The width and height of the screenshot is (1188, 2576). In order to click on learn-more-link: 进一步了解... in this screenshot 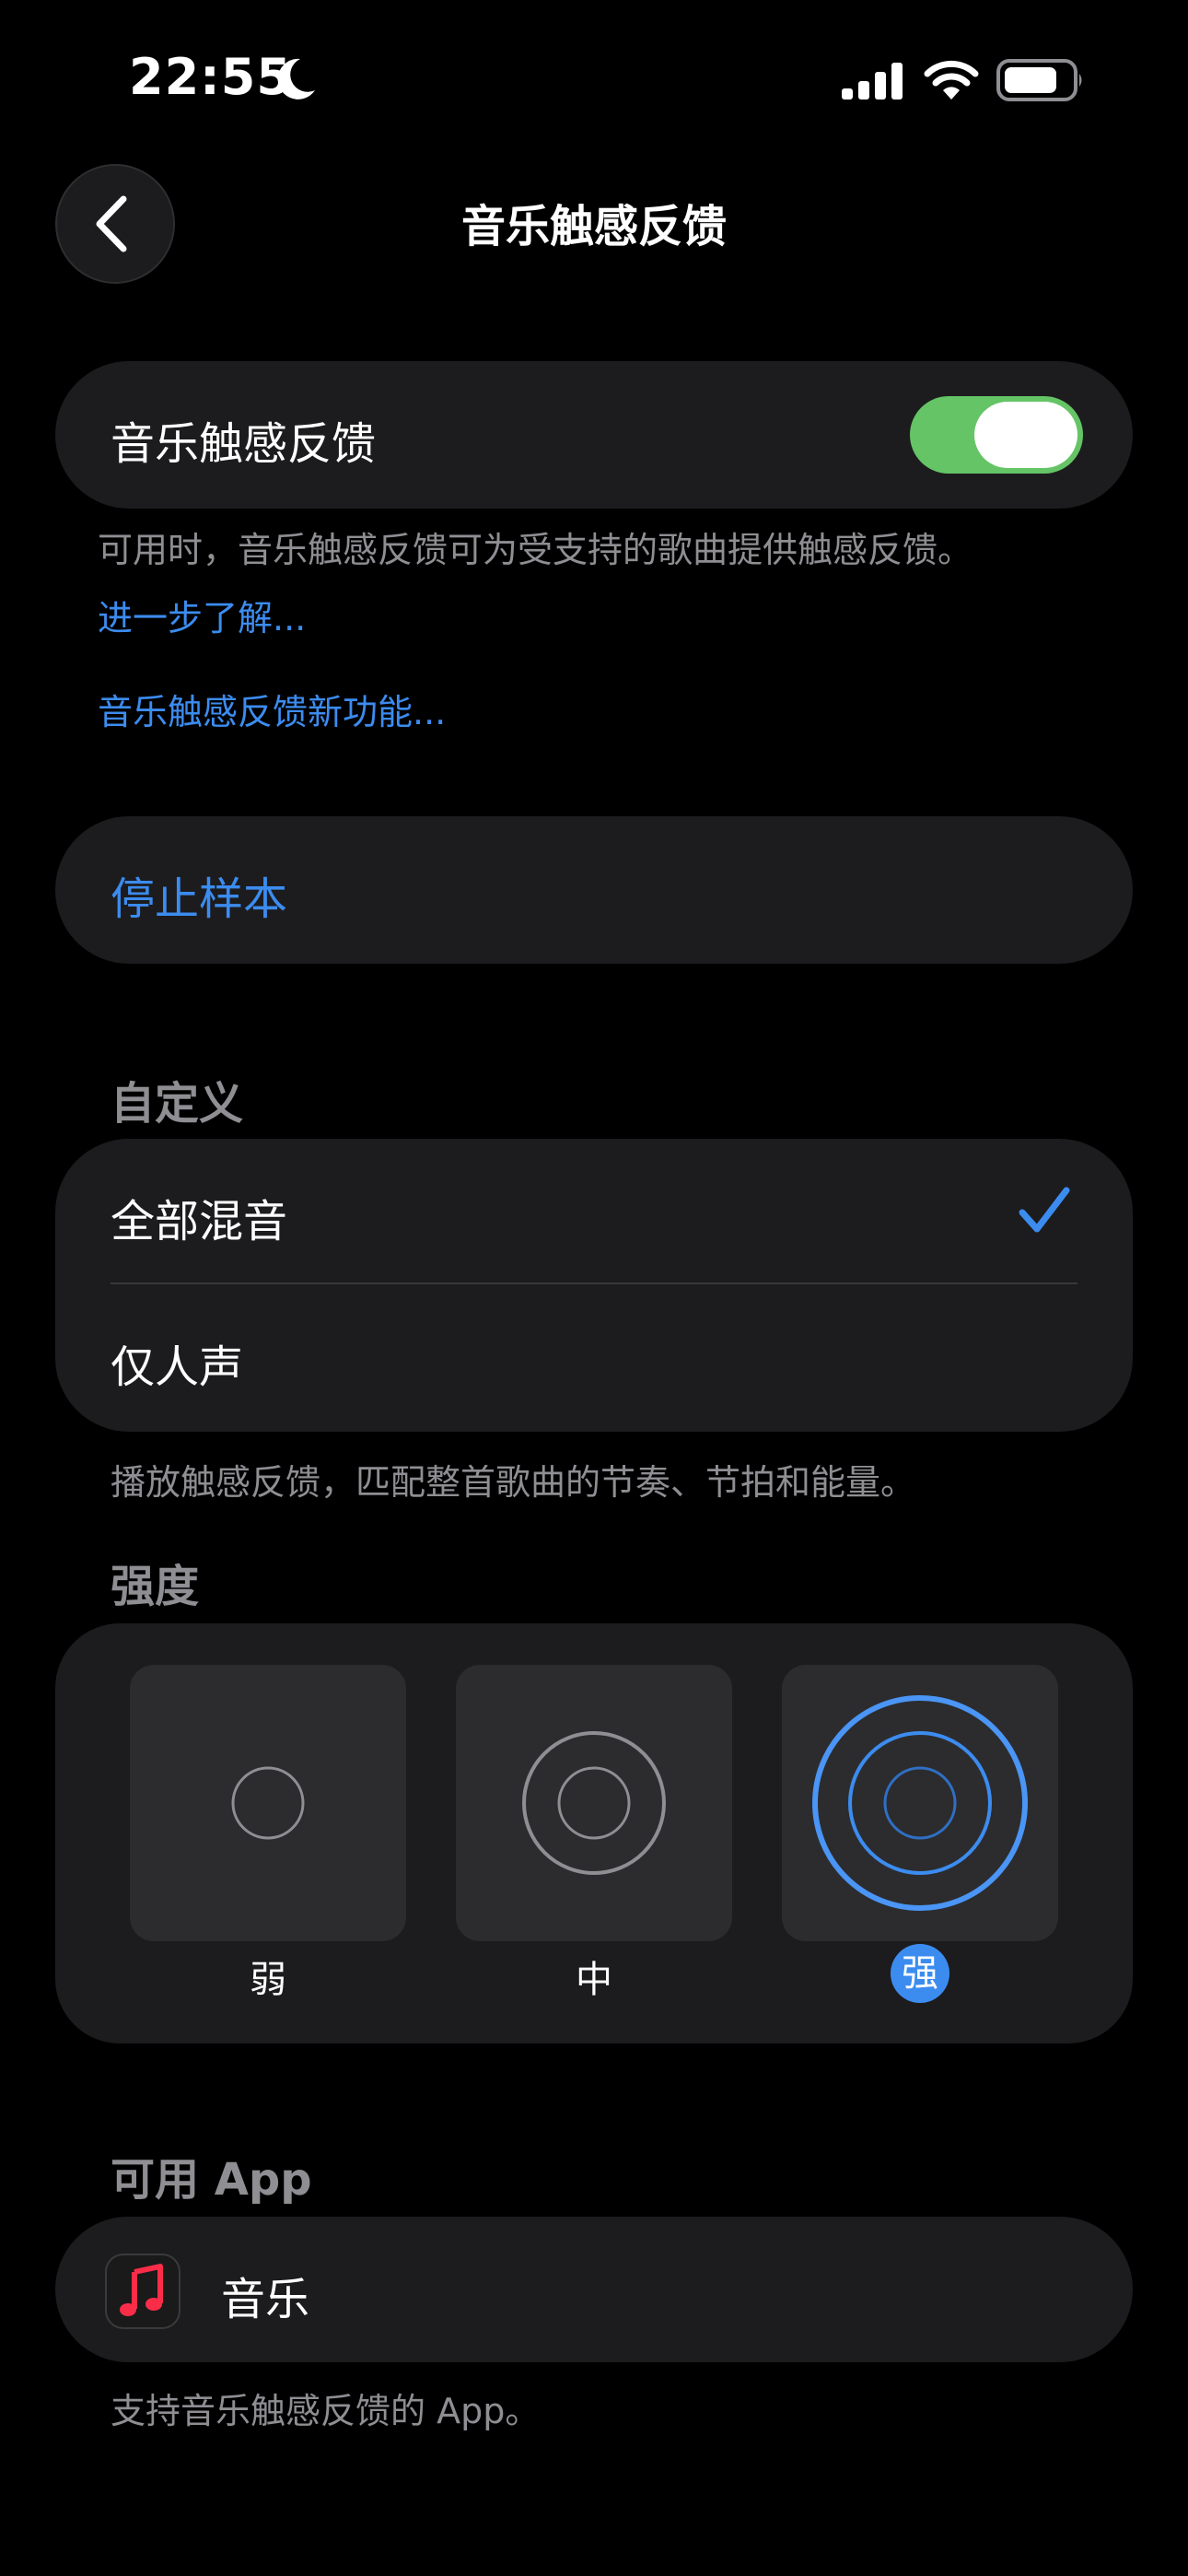, I will do `click(202, 615)`.